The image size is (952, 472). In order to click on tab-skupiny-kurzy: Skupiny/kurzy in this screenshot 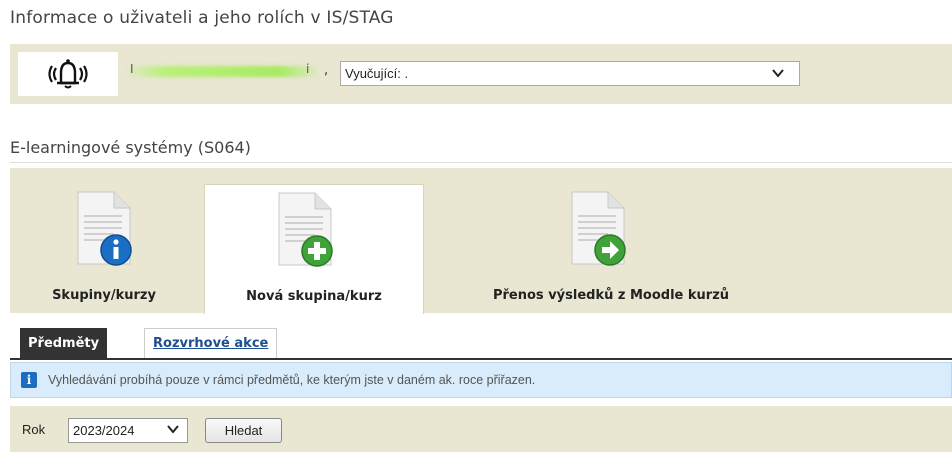, I will do `click(104, 240)`.